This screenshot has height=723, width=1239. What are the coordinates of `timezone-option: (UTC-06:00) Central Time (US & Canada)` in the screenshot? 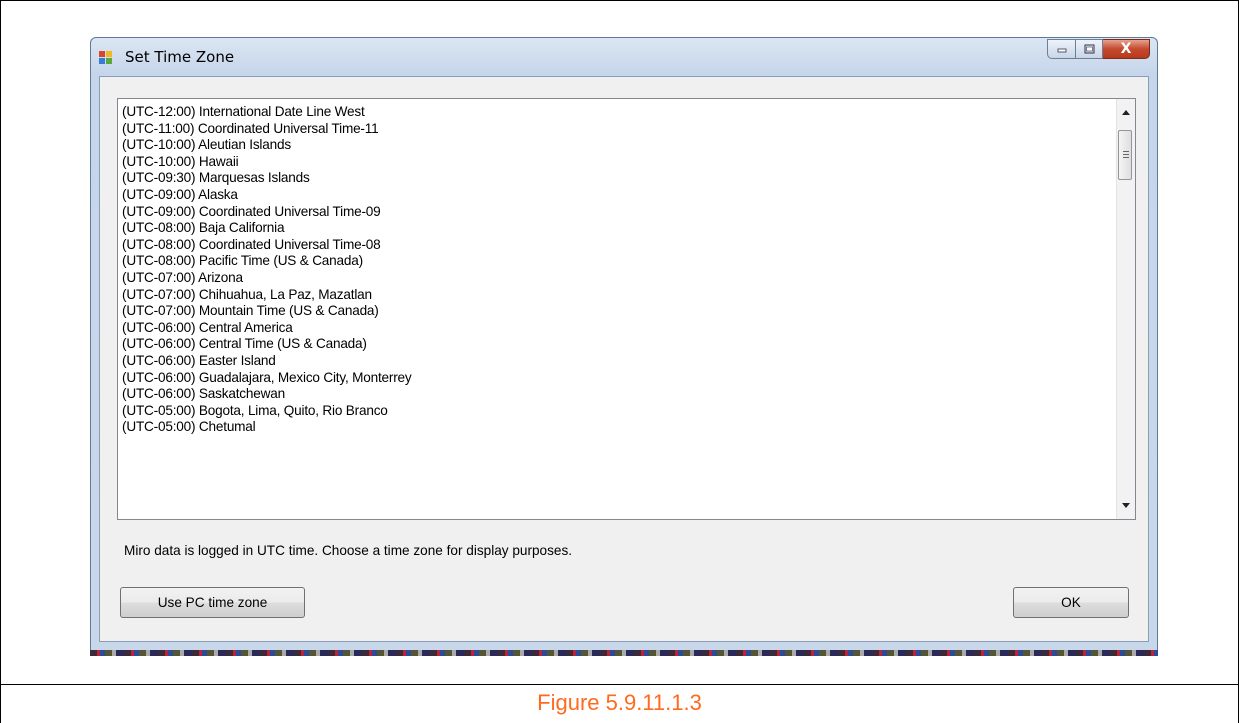 It's located at (267, 344).